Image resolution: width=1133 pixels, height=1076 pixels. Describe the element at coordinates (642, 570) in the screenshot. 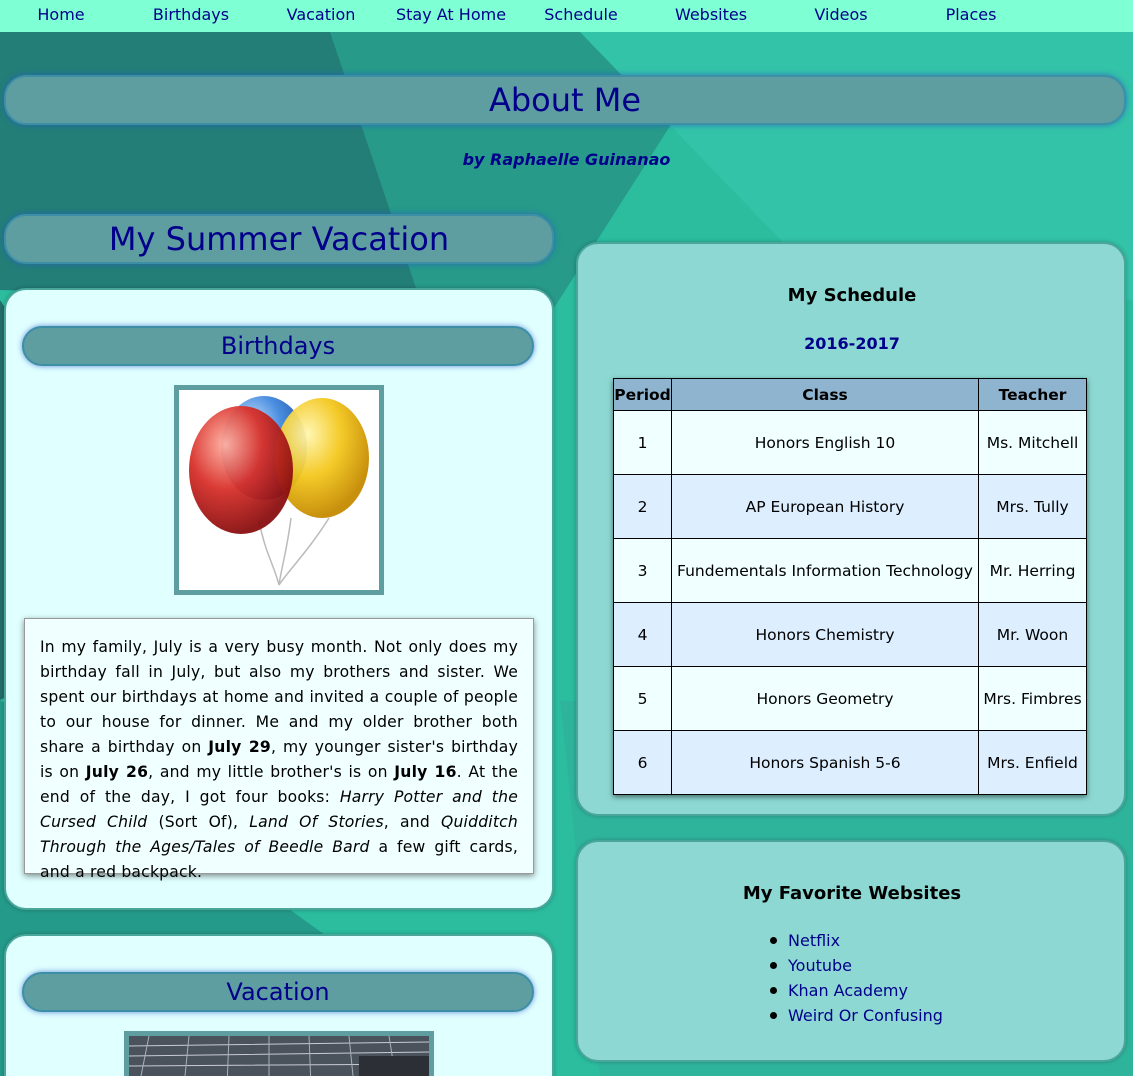

I see `period-cell: 3` at that location.